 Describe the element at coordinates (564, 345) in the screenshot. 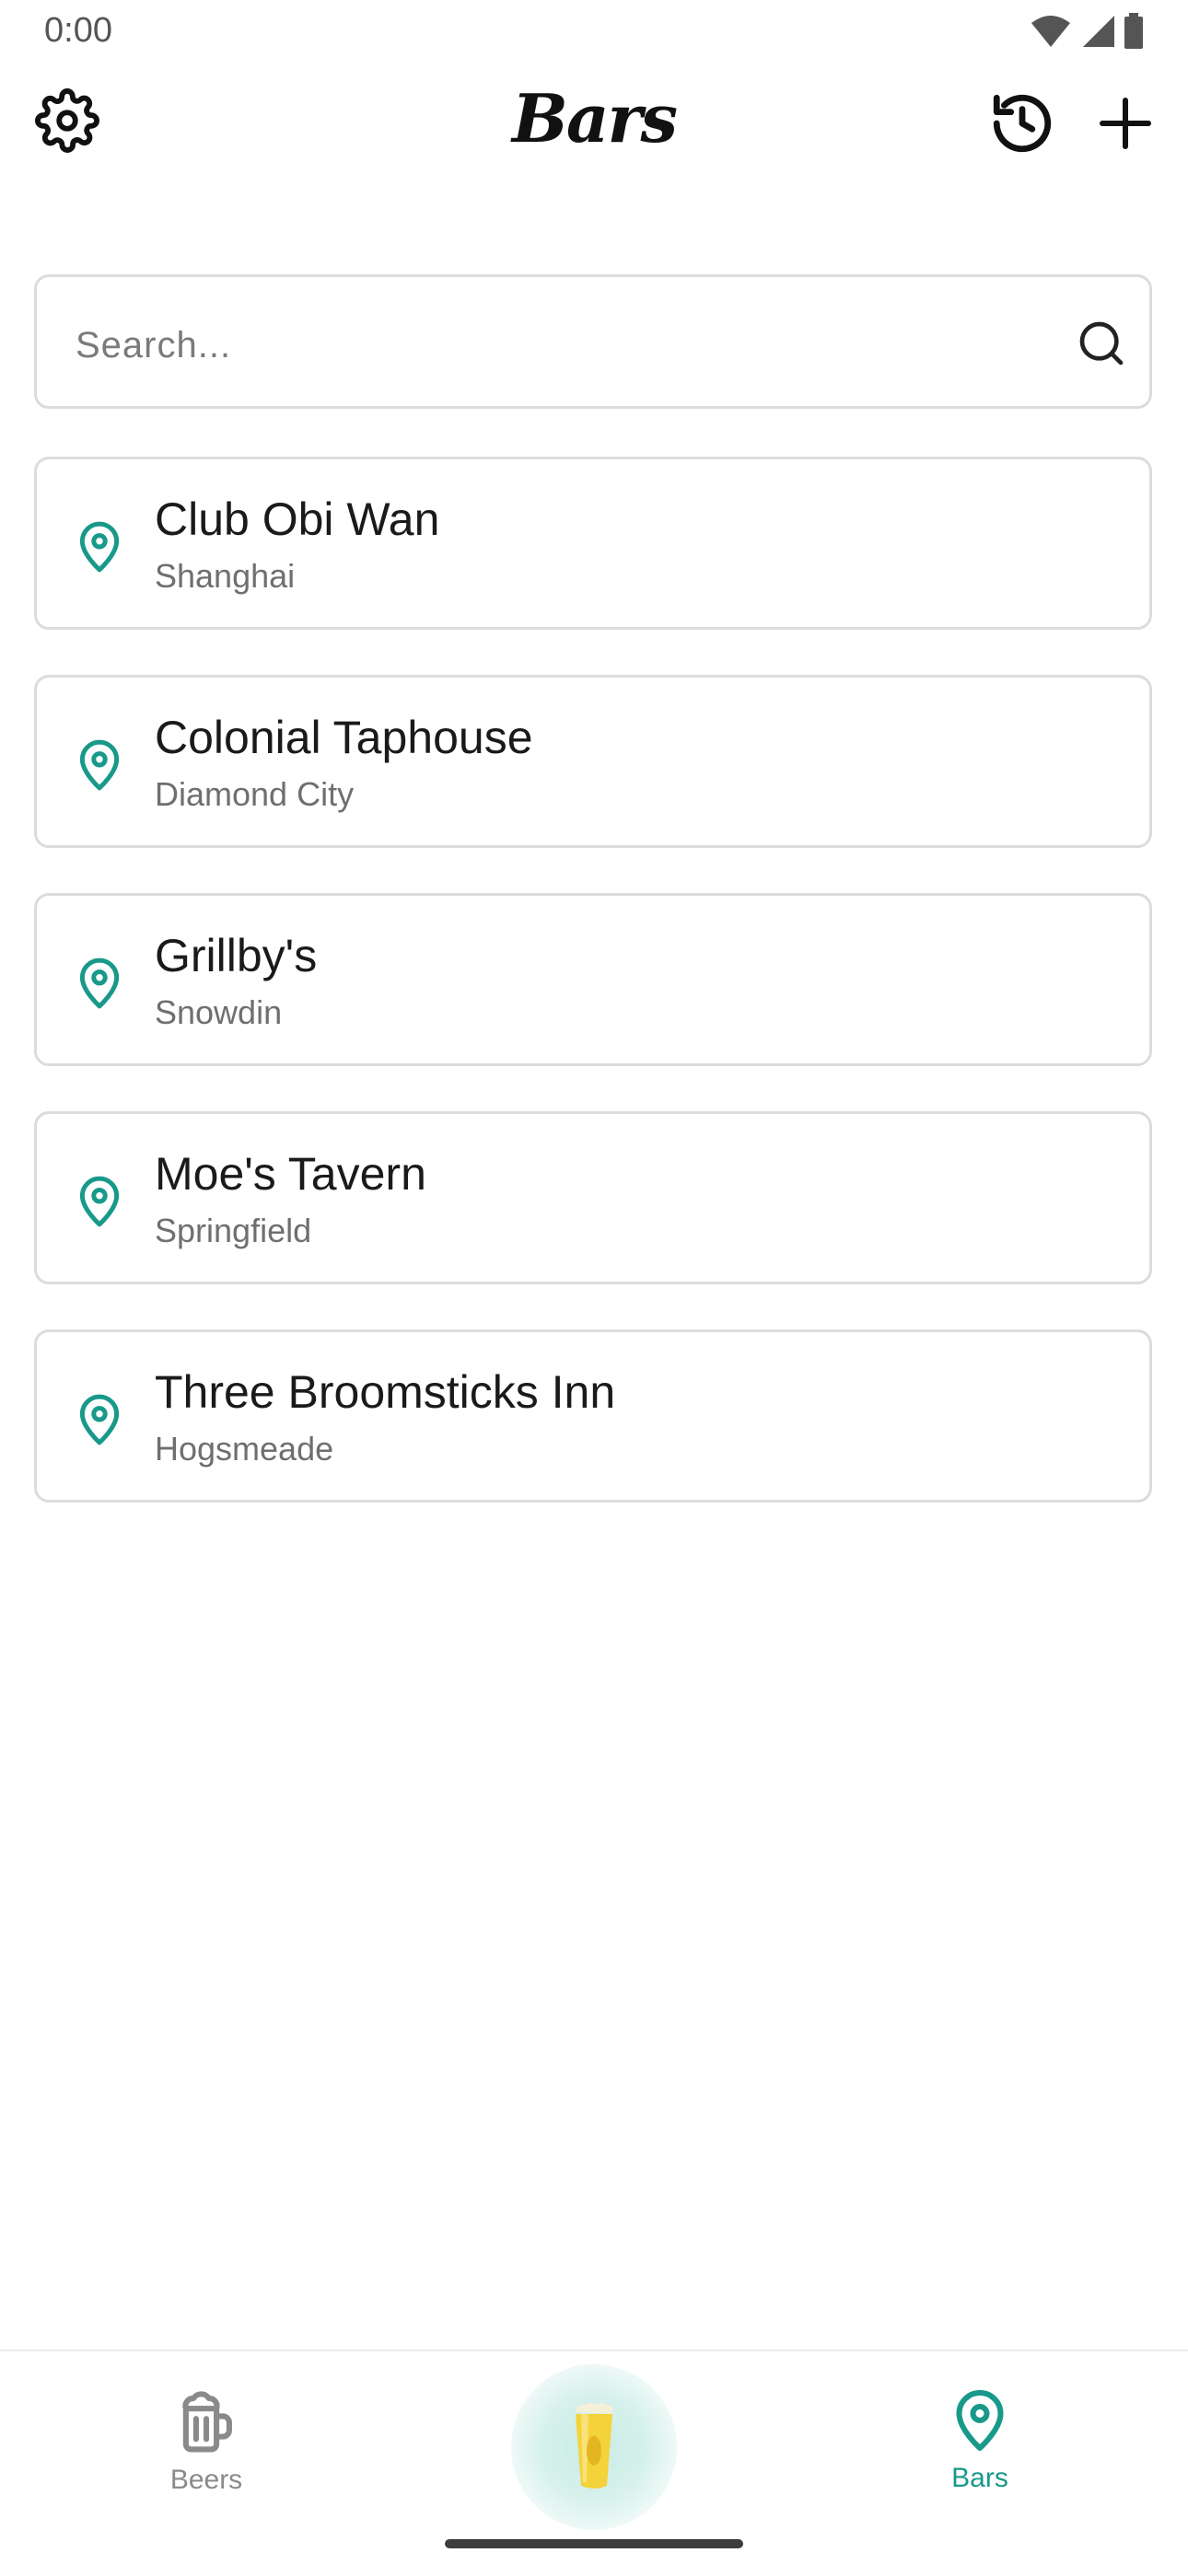

I see `search-input` at that location.